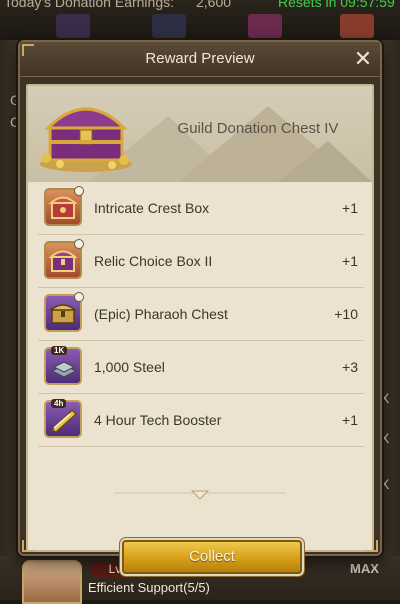 This screenshot has height=604, width=400. Describe the element at coordinates (86, 139) in the screenshot. I see `donation-chest-icon` at that location.